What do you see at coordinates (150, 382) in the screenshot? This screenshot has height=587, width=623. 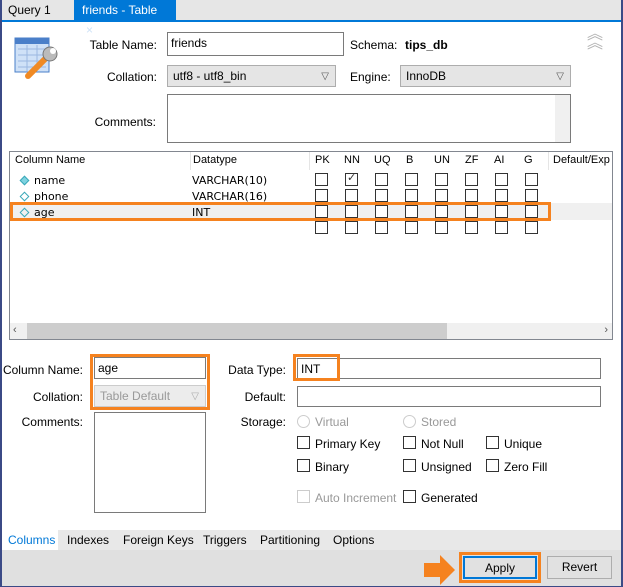 I see `column-name-highlight` at bounding box center [150, 382].